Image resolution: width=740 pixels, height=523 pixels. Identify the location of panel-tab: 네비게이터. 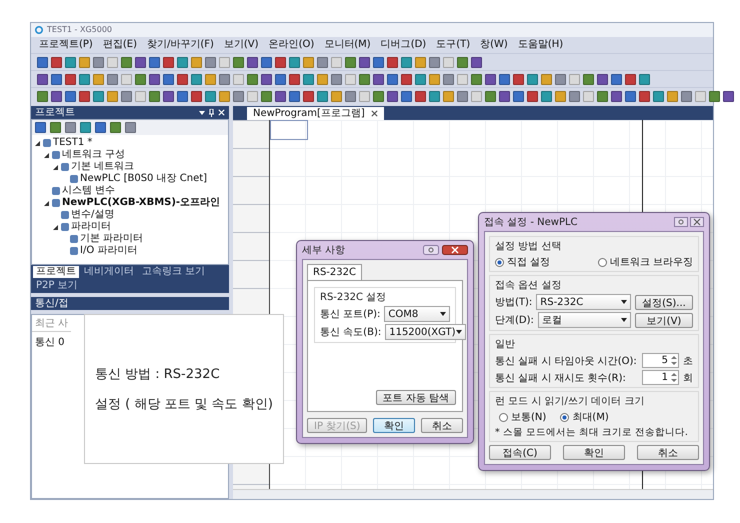
(109, 272).